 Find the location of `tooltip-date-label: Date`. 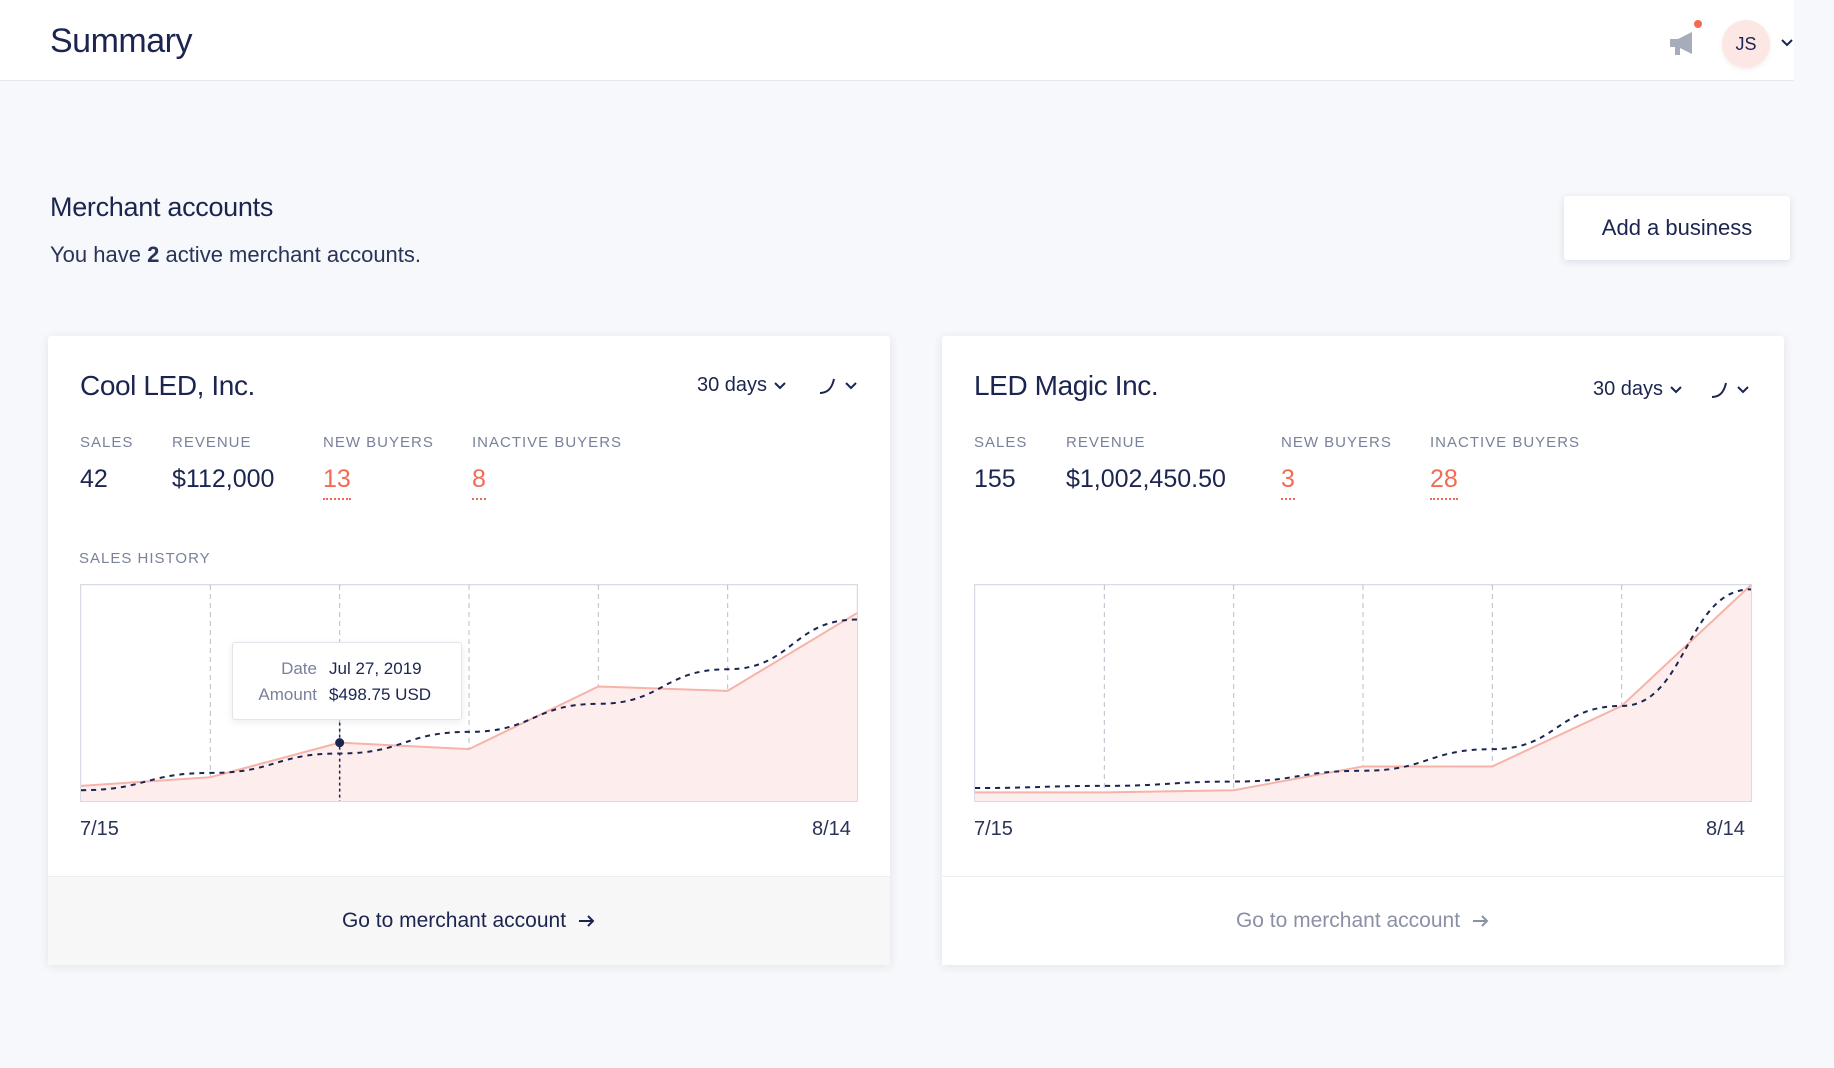

tooltip-date-label: Date is located at coordinates (299, 668).